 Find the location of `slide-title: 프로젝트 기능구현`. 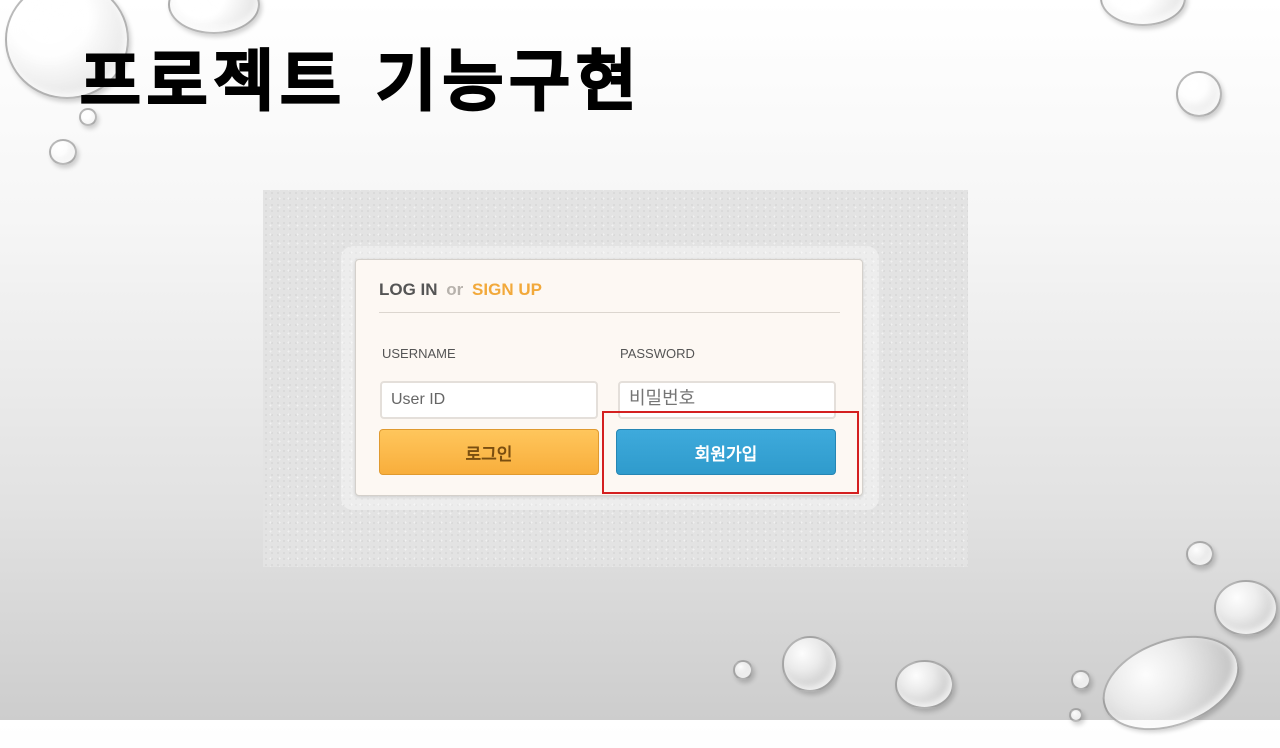

slide-title: 프로젝트 기능구현 is located at coordinates (361, 81).